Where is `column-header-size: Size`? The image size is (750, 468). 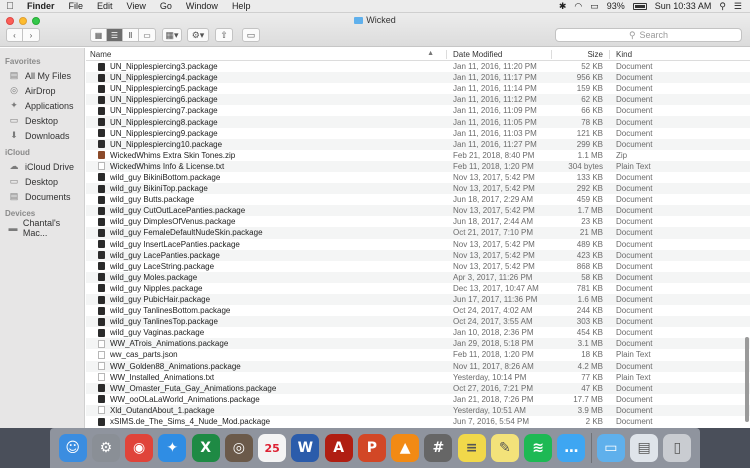 column-header-size: Size is located at coordinates (580, 54).